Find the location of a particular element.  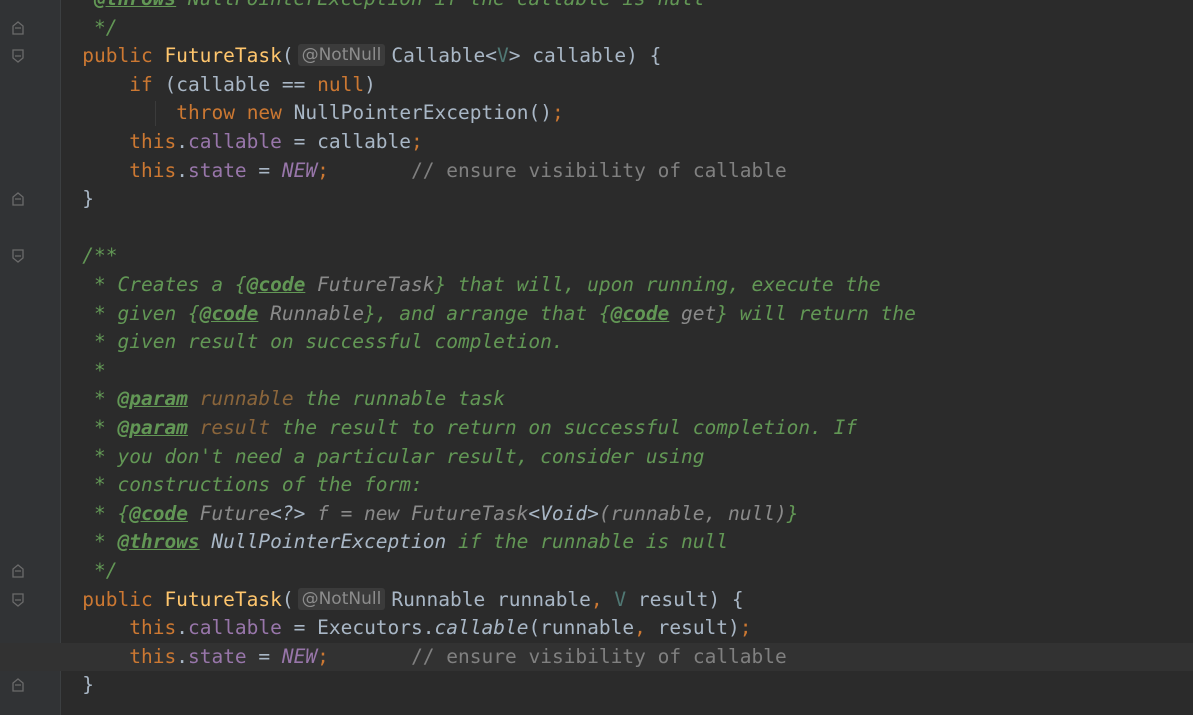

code-token: result is located at coordinates (229, 427).